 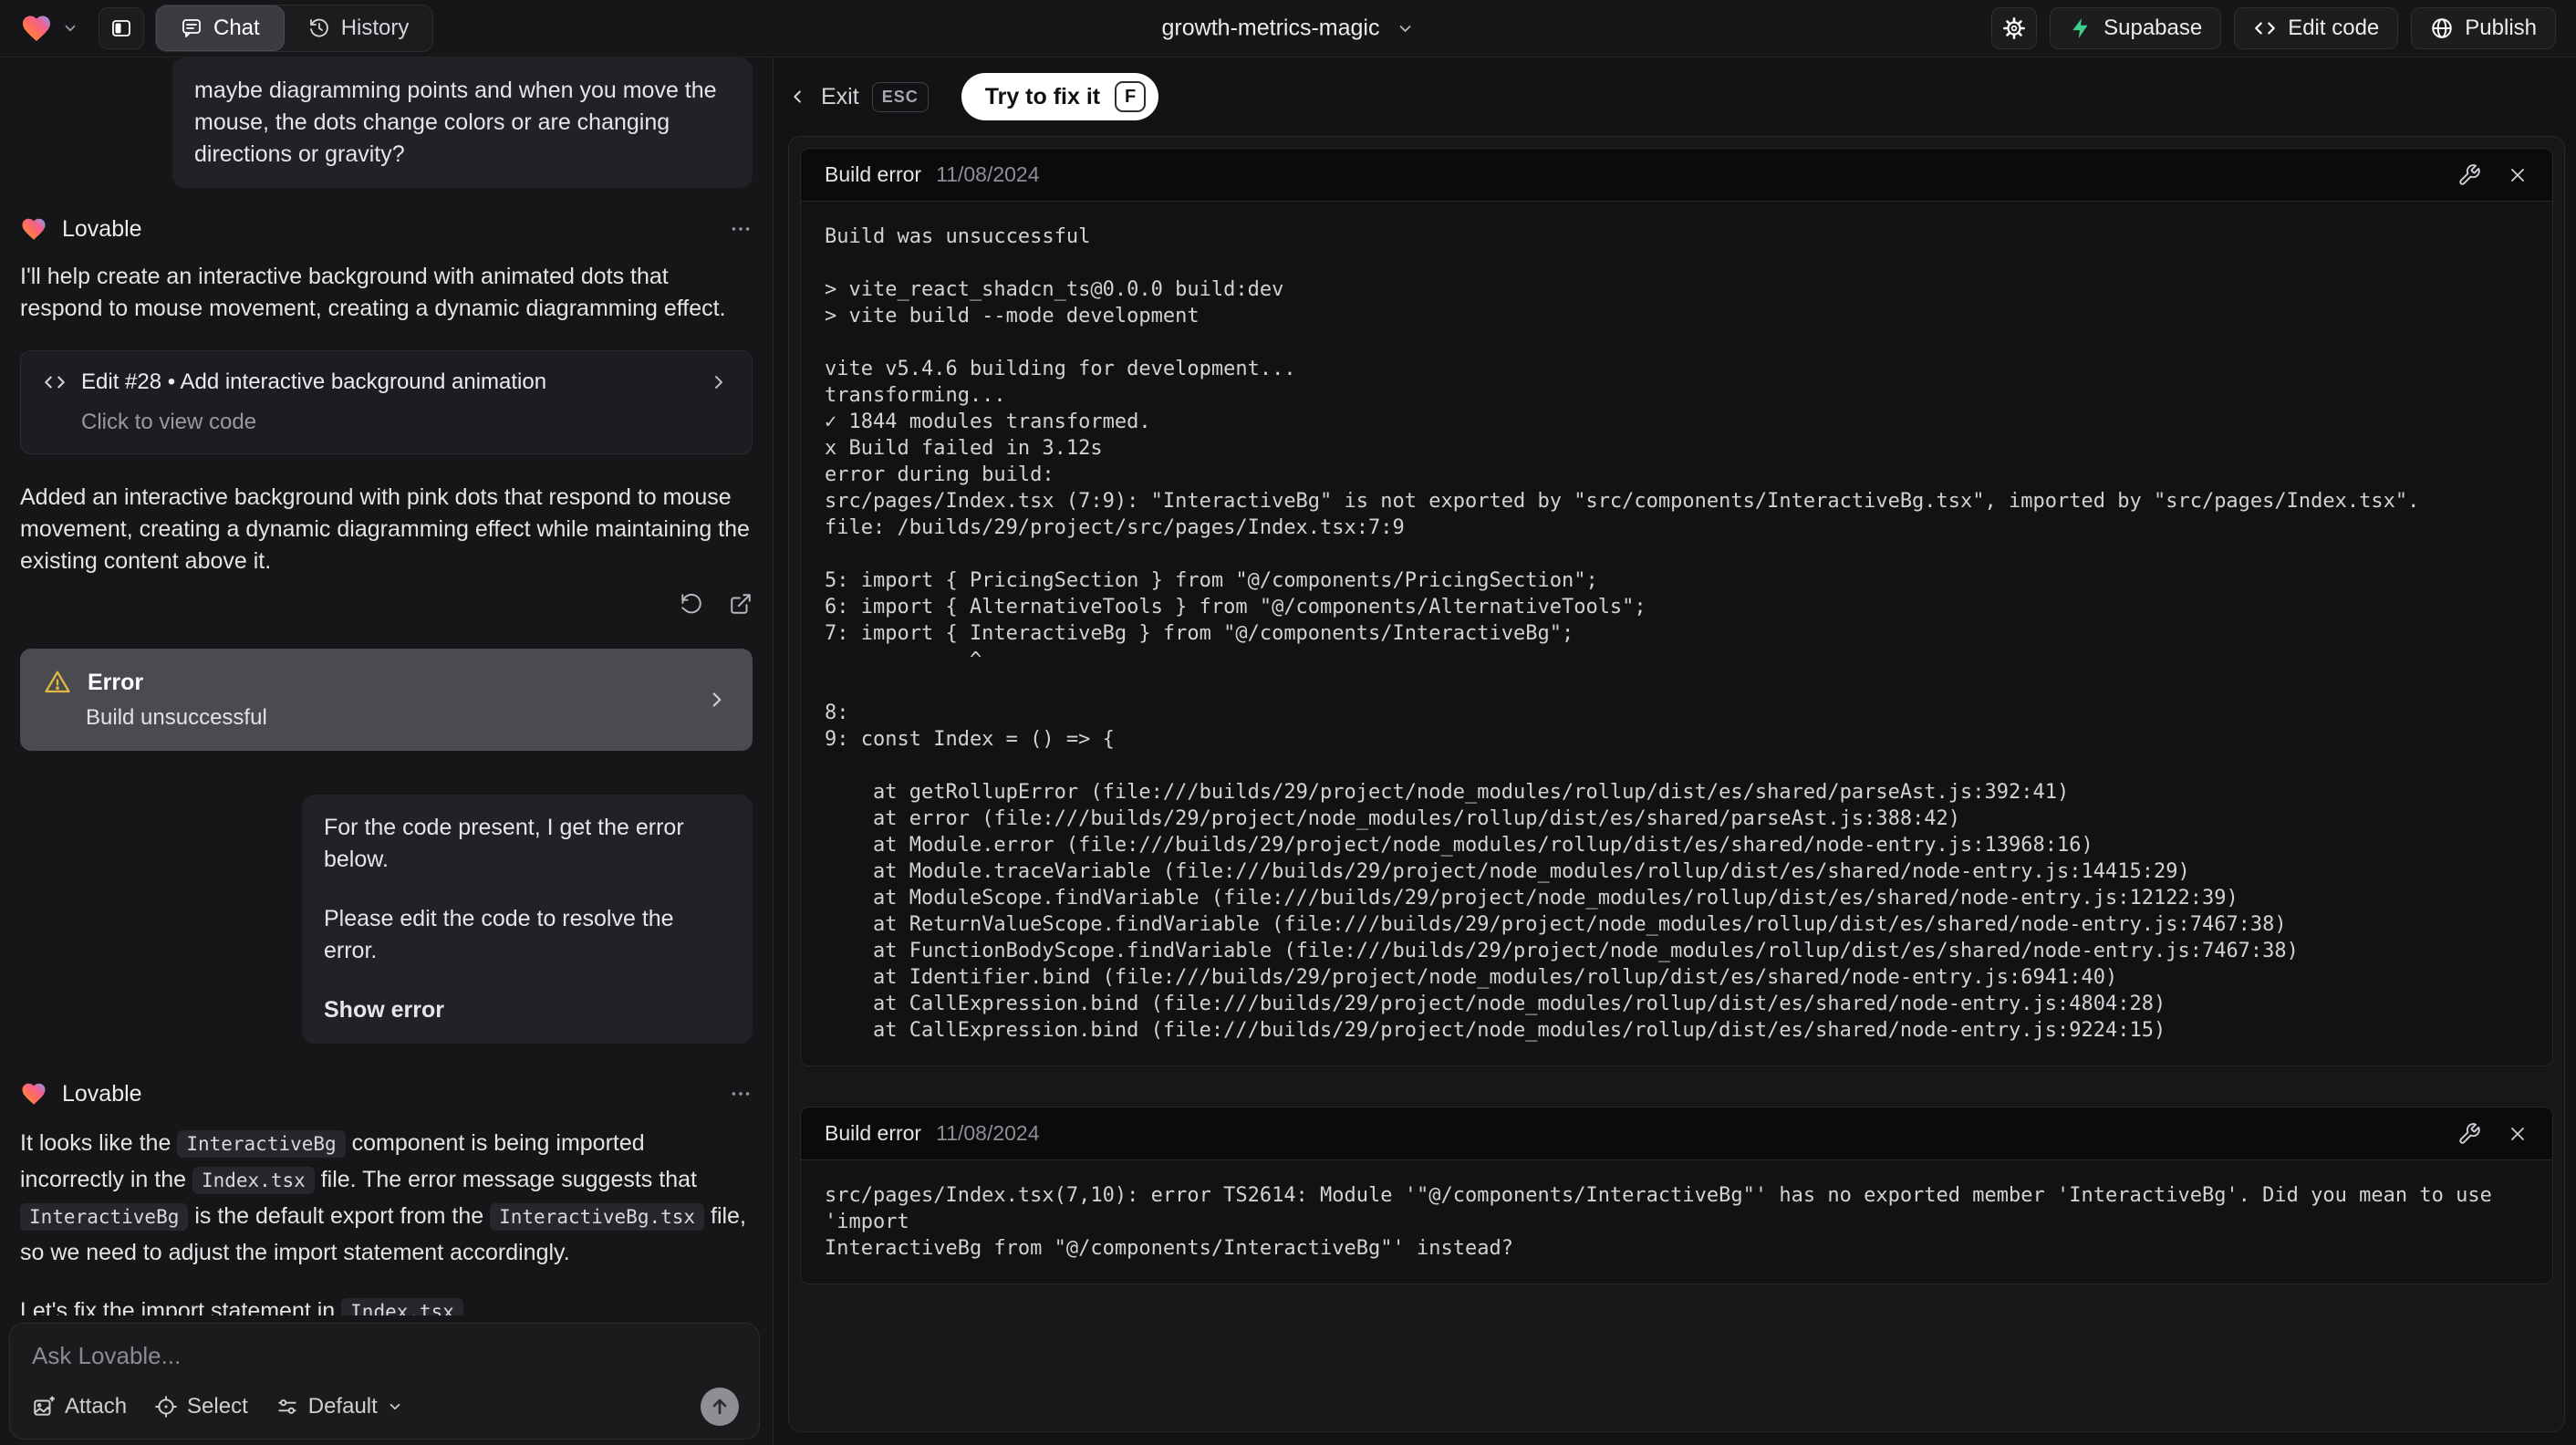 I want to click on settings-button, so click(x=2014, y=28).